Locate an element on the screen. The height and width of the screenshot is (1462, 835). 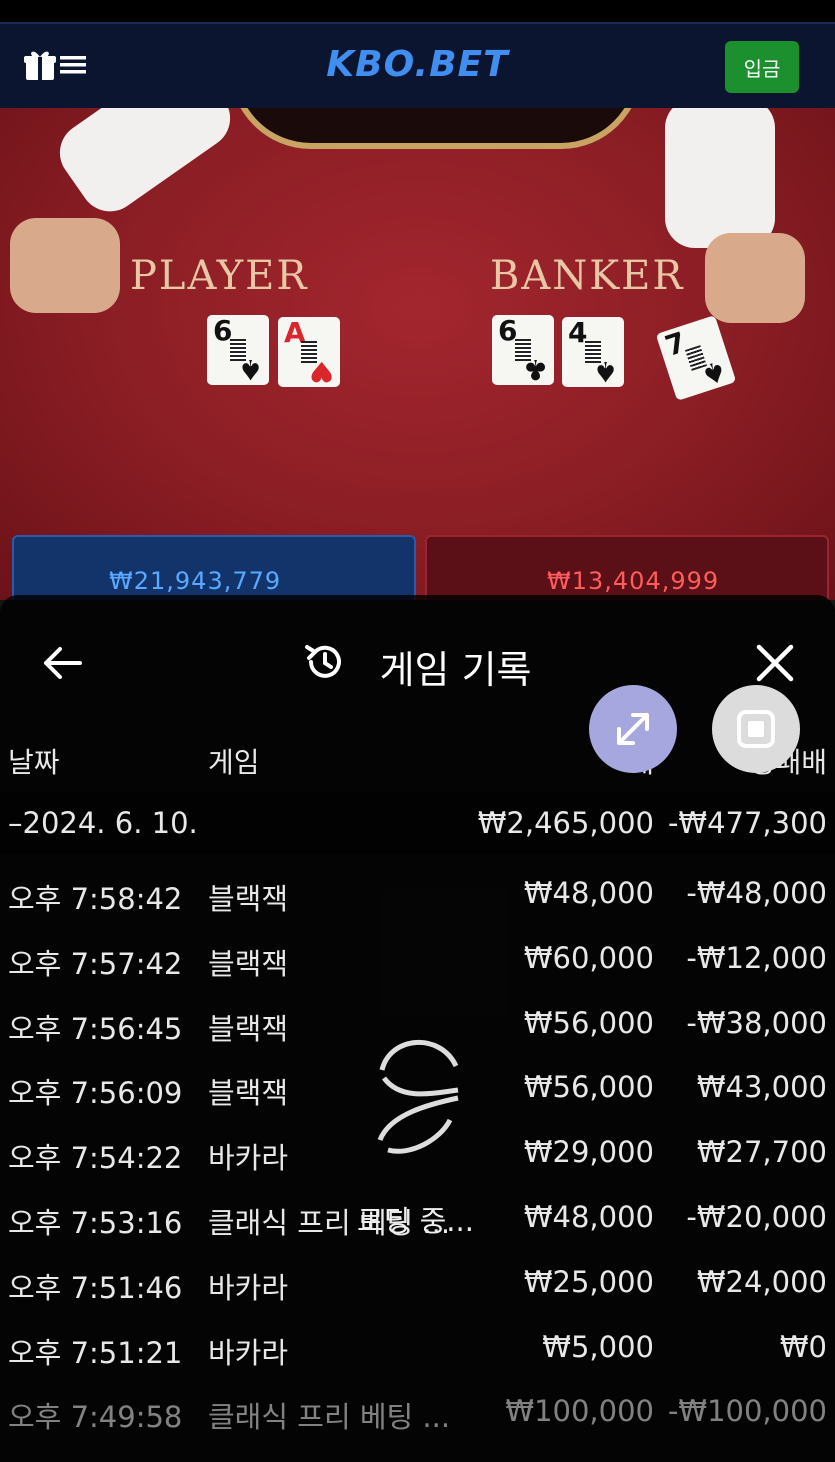
row-bet: ₩60,000 is located at coordinates (588, 957).